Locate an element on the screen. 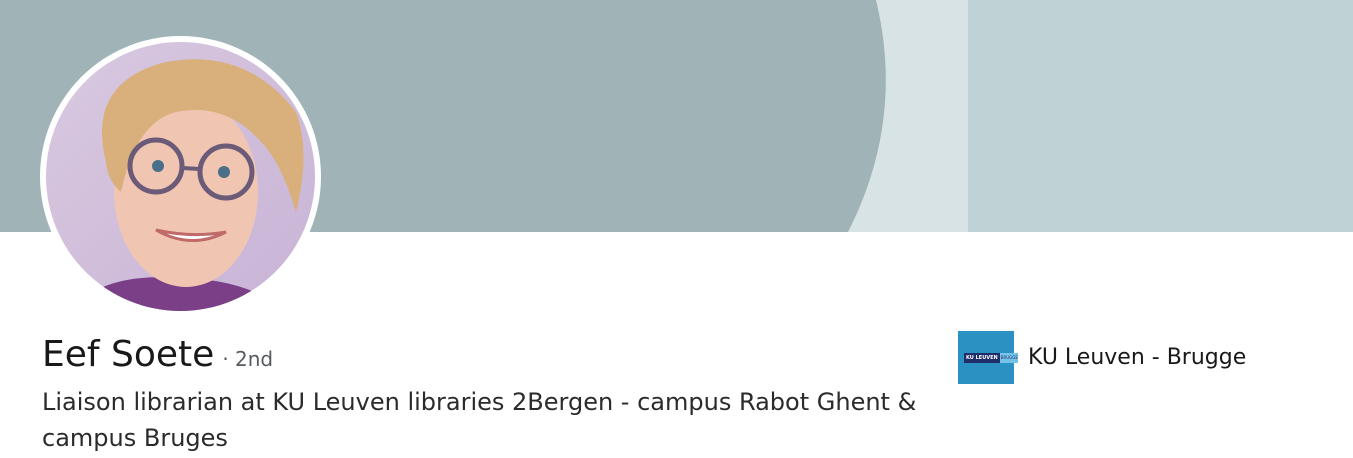 The image size is (1353, 458). current-company: KU LEUVEN BRUGGE KU Leuven - Brugge is located at coordinates (1102, 357).